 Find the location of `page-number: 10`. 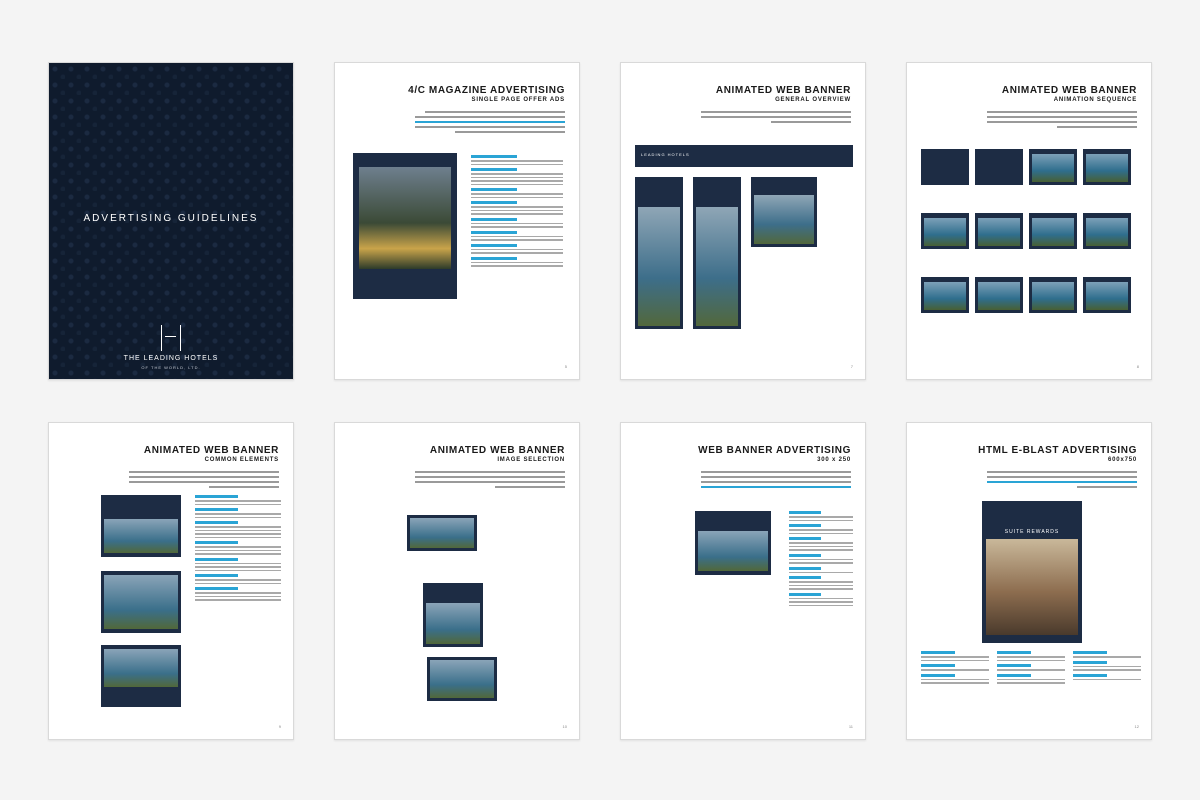

page-number: 10 is located at coordinates (564, 726).